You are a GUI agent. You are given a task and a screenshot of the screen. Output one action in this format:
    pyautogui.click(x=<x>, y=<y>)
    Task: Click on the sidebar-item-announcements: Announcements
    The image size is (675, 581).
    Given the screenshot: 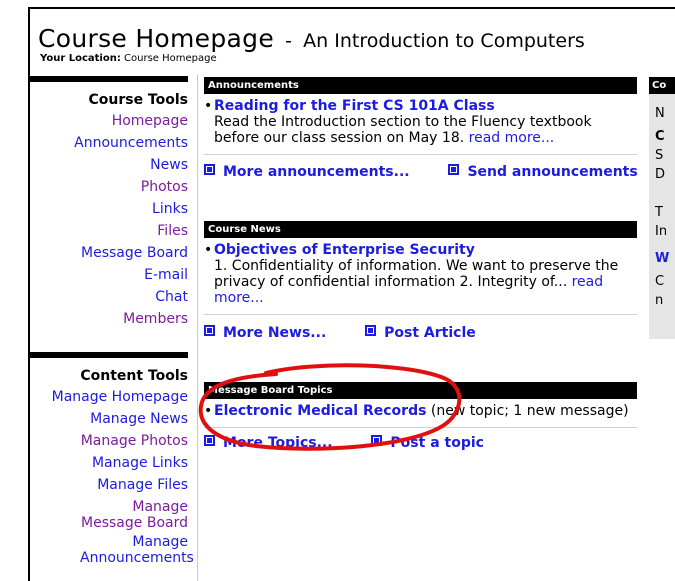 What is the action you would take?
    pyautogui.click(x=109, y=143)
    